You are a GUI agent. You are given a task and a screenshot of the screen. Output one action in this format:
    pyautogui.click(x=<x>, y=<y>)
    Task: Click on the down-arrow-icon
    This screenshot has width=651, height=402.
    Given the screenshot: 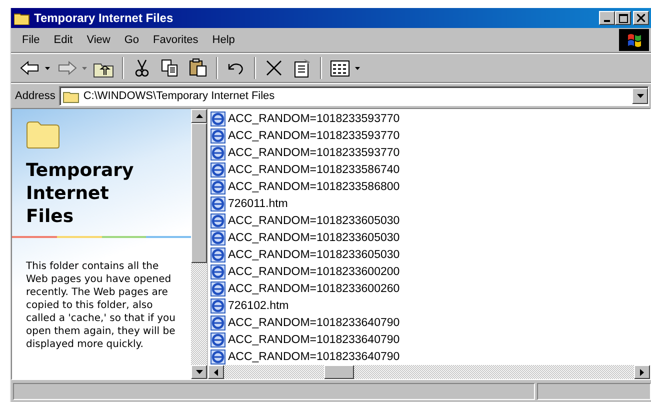 What is the action you would take?
    pyautogui.click(x=199, y=372)
    